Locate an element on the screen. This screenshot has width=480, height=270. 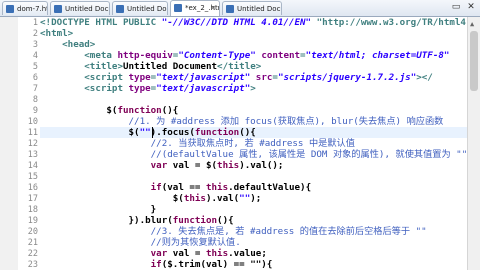
scroll-up-icon: ▲ is located at coordinates (472, 24).